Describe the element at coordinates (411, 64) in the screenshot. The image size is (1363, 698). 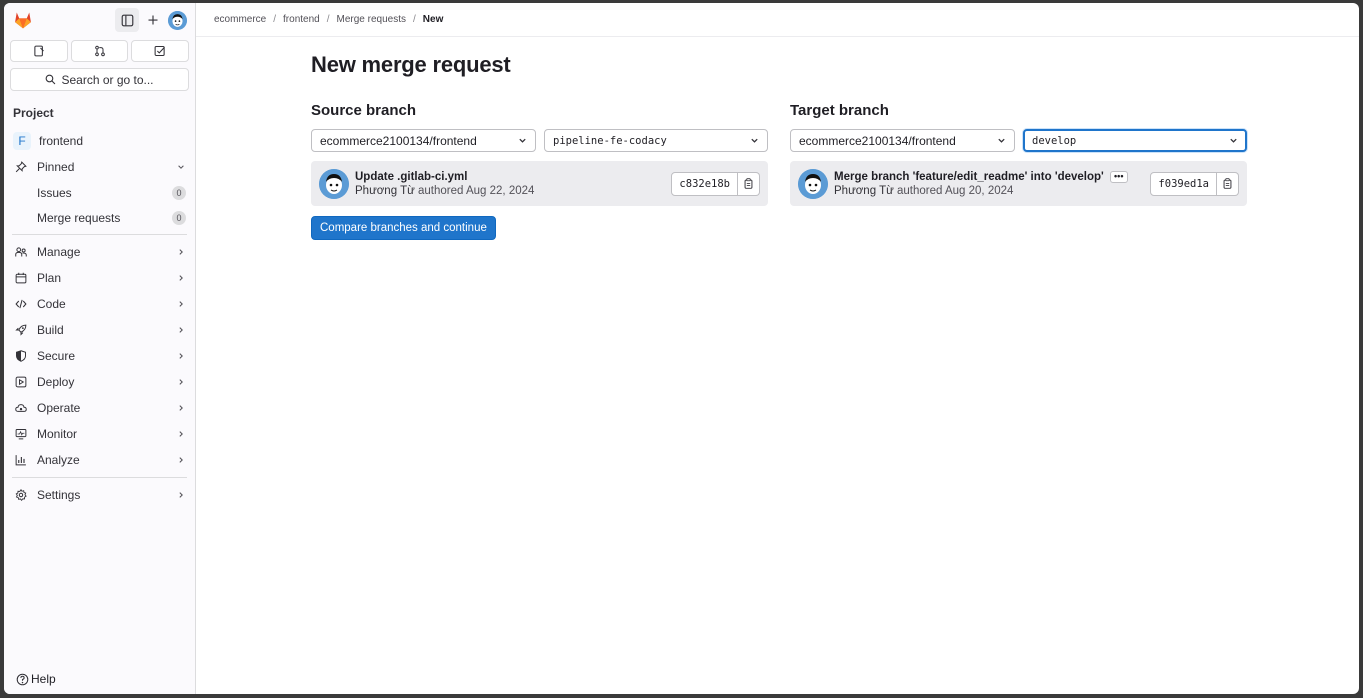
I see `page-title: New merge request` at that location.